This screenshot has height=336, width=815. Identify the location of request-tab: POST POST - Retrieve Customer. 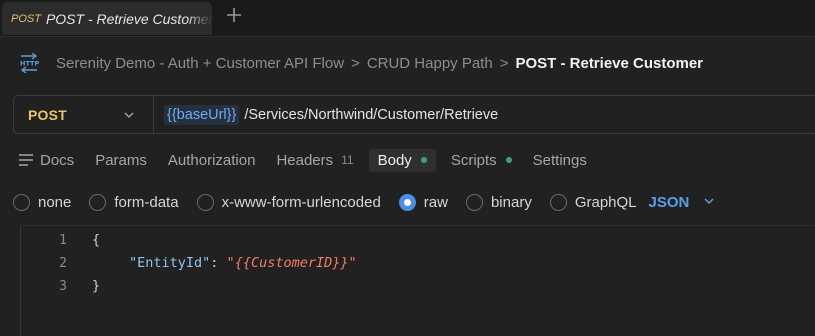
(107, 18).